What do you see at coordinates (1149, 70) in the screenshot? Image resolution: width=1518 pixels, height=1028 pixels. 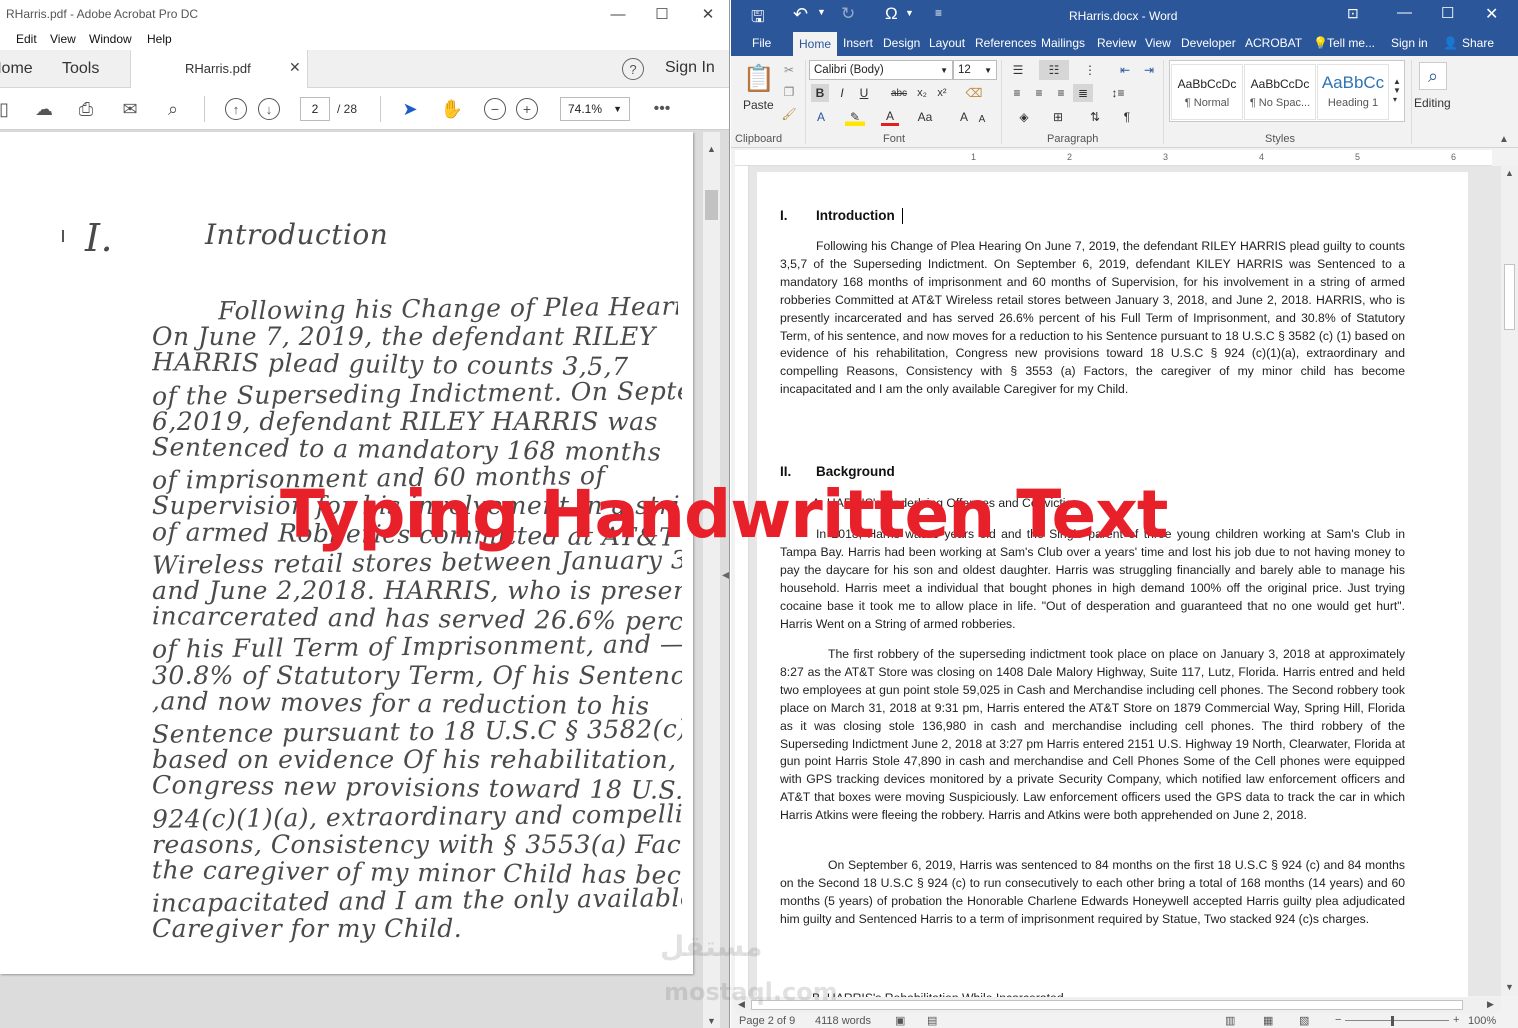 I see `increase-indent-icon: ⇥` at bounding box center [1149, 70].